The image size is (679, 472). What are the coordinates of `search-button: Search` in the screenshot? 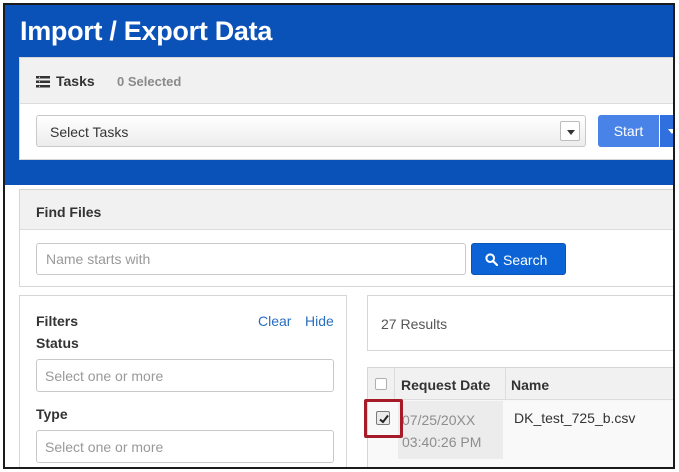 It's located at (518, 259).